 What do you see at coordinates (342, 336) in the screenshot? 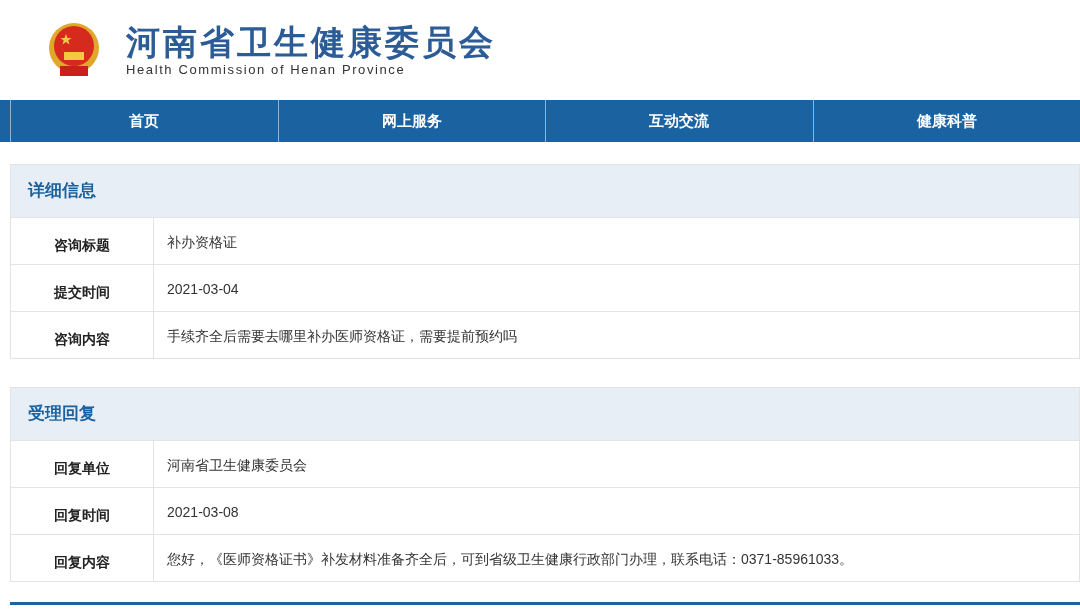
I see `field-value: 手续齐全后需要去哪里补办医师资格证，需要提前预约吗` at bounding box center [342, 336].